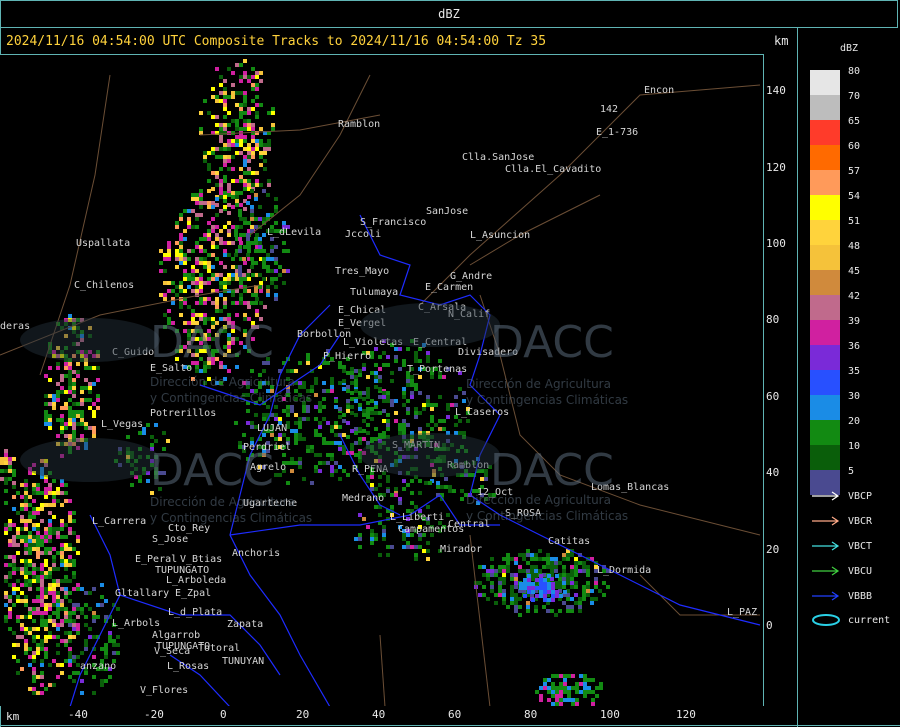 Image resolution: width=900 pixels, height=727 pixels. What do you see at coordinates (172, 651) in the screenshot?
I see `place-label: V_Seca` at bounding box center [172, 651].